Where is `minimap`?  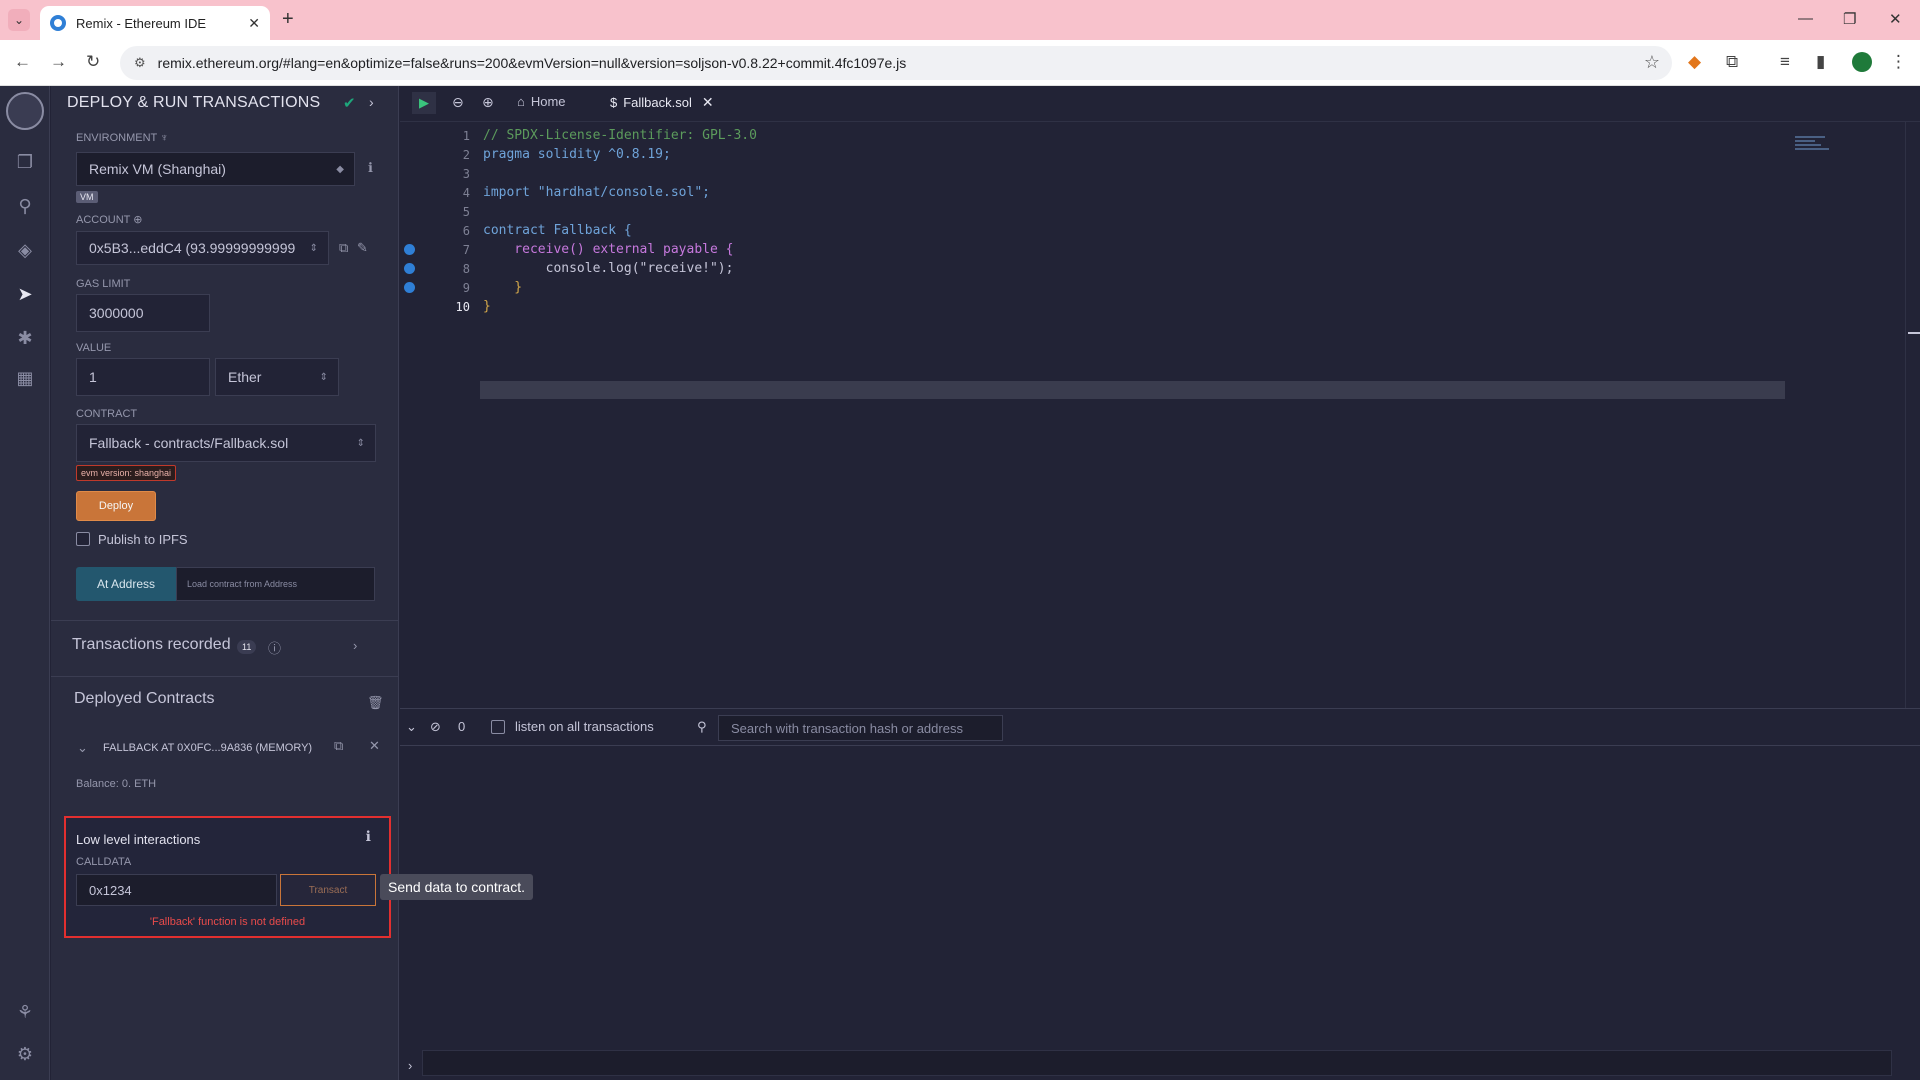 minimap is located at coordinates (1813, 146).